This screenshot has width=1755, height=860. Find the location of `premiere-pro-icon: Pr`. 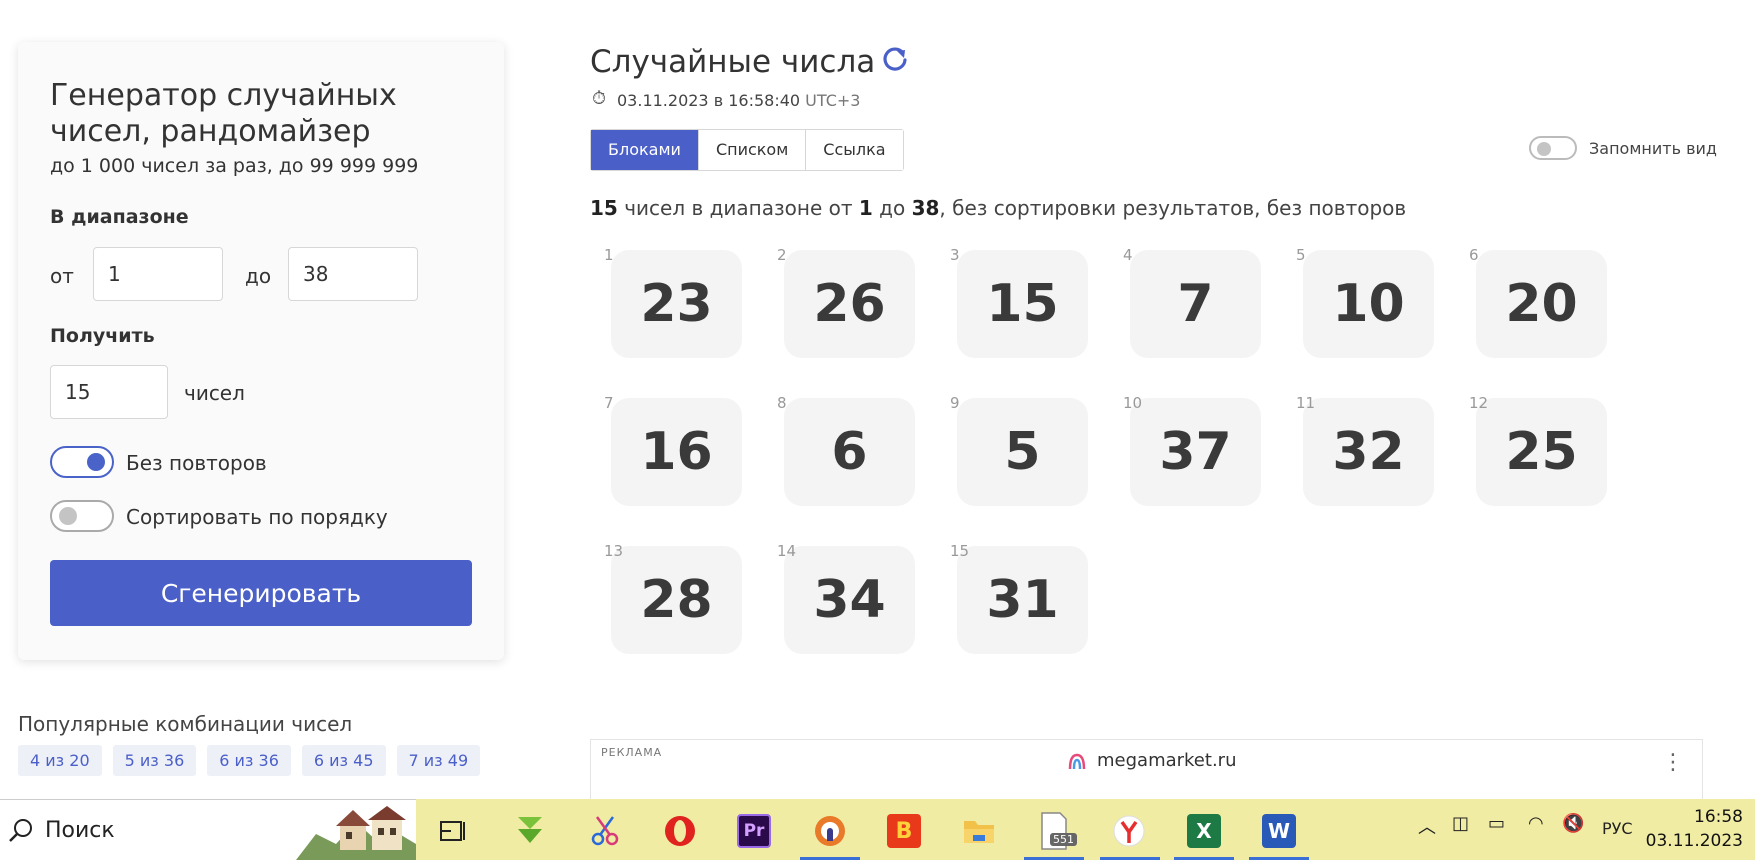

premiere-pro-icon: Pr is located at coordinates (754, 831).